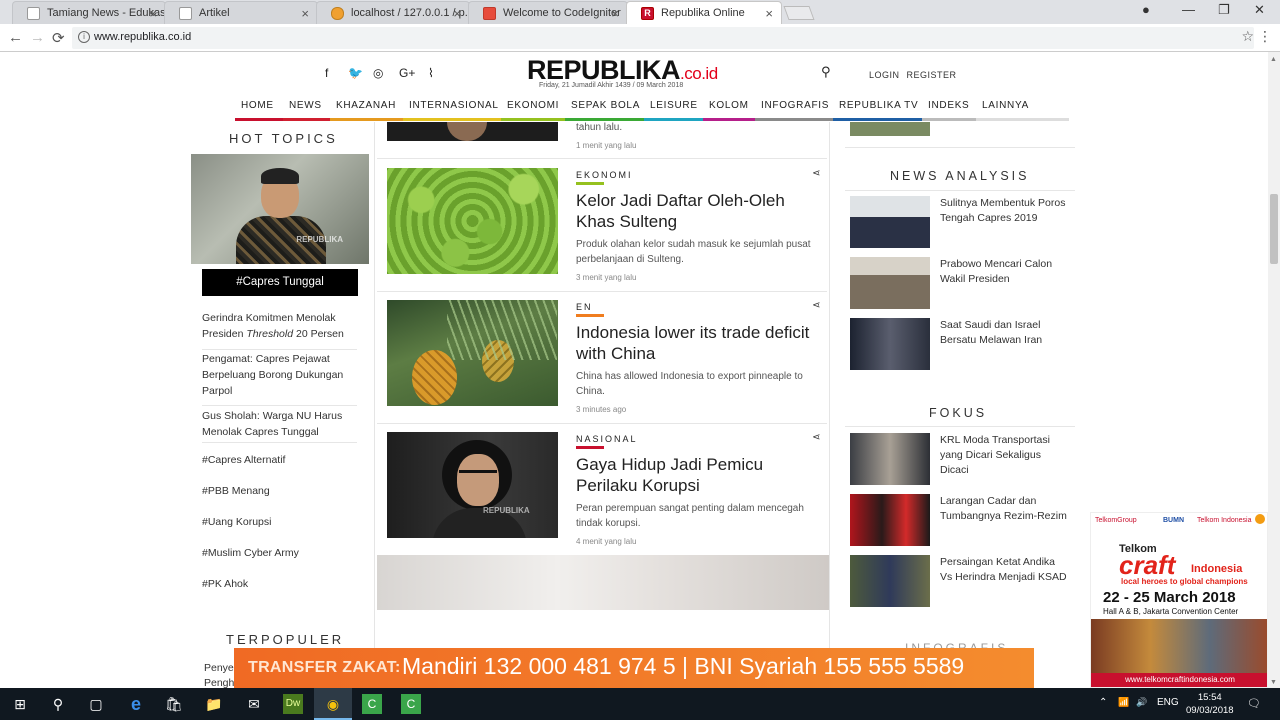 This screenshot has height=720, width=1280. Describe the element at coordinates (454, 105) in the screenshot. I see `nav-item-internasional: INTERNASIONAL` at that location.